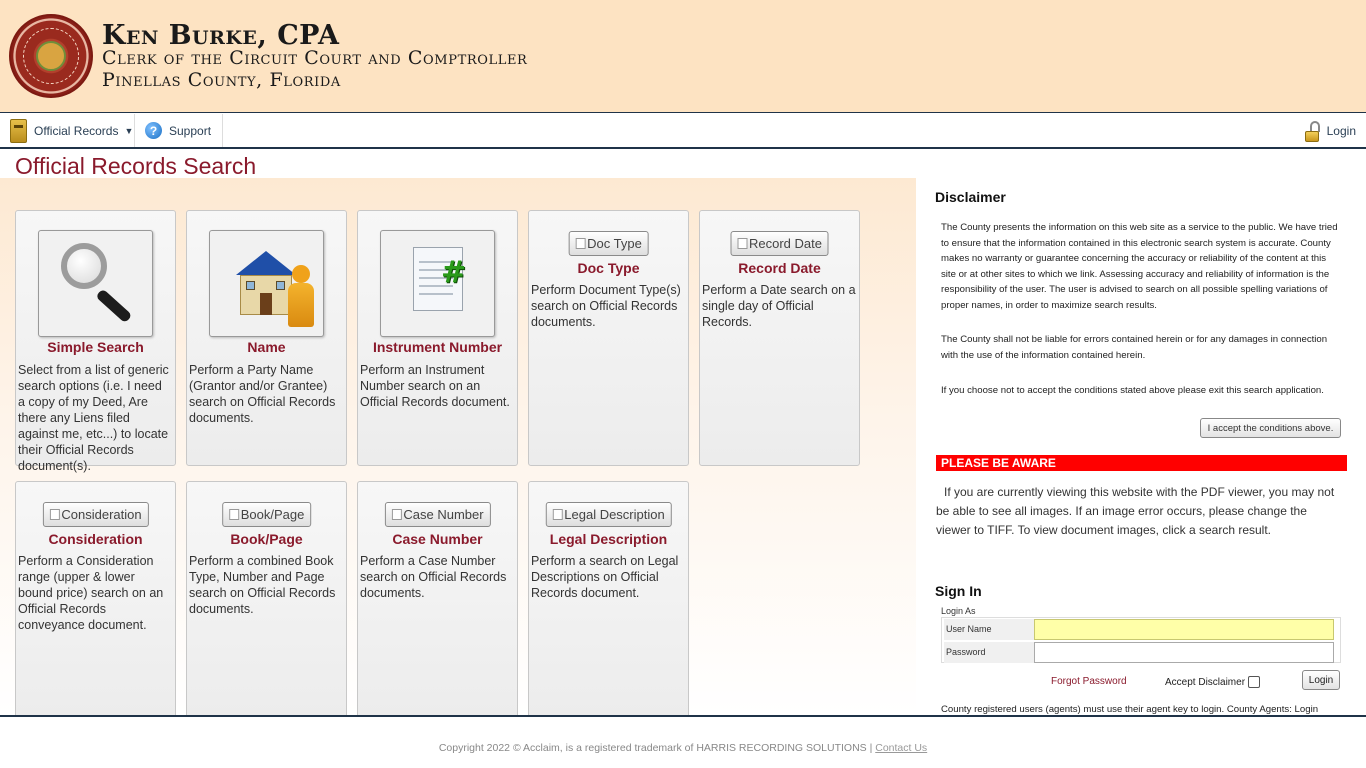 This screenshot has height=768, width=1366. I want to click on accept-disclaimer-checkbox, so click(1254, 682).